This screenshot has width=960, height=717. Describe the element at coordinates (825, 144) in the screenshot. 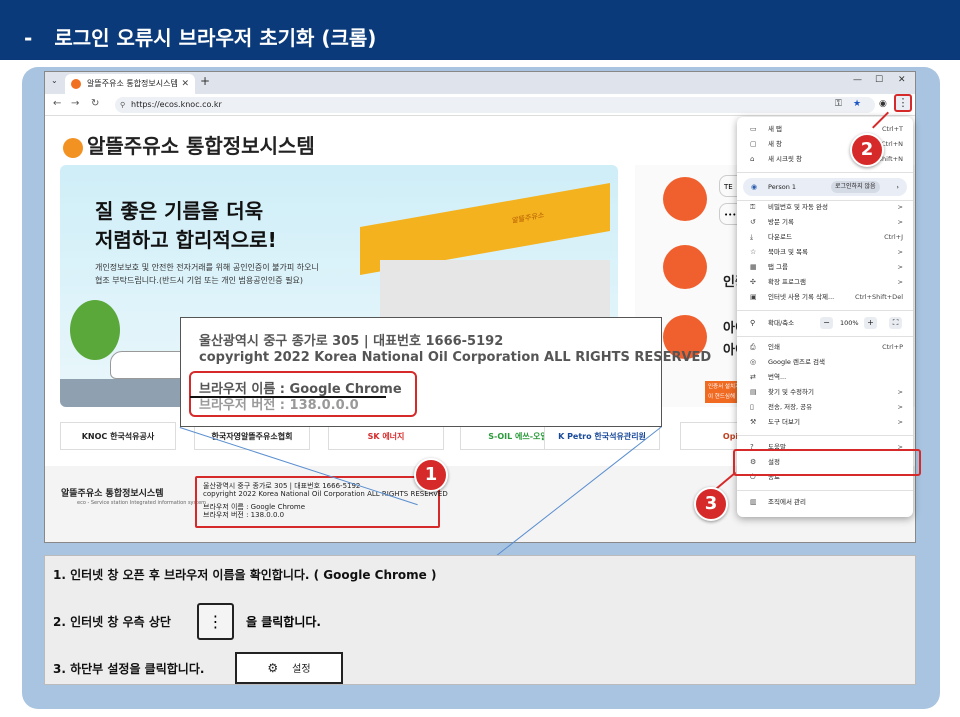

I see `menu-item-new-window: ▢ 새 창 Ctrl+N` at that location.